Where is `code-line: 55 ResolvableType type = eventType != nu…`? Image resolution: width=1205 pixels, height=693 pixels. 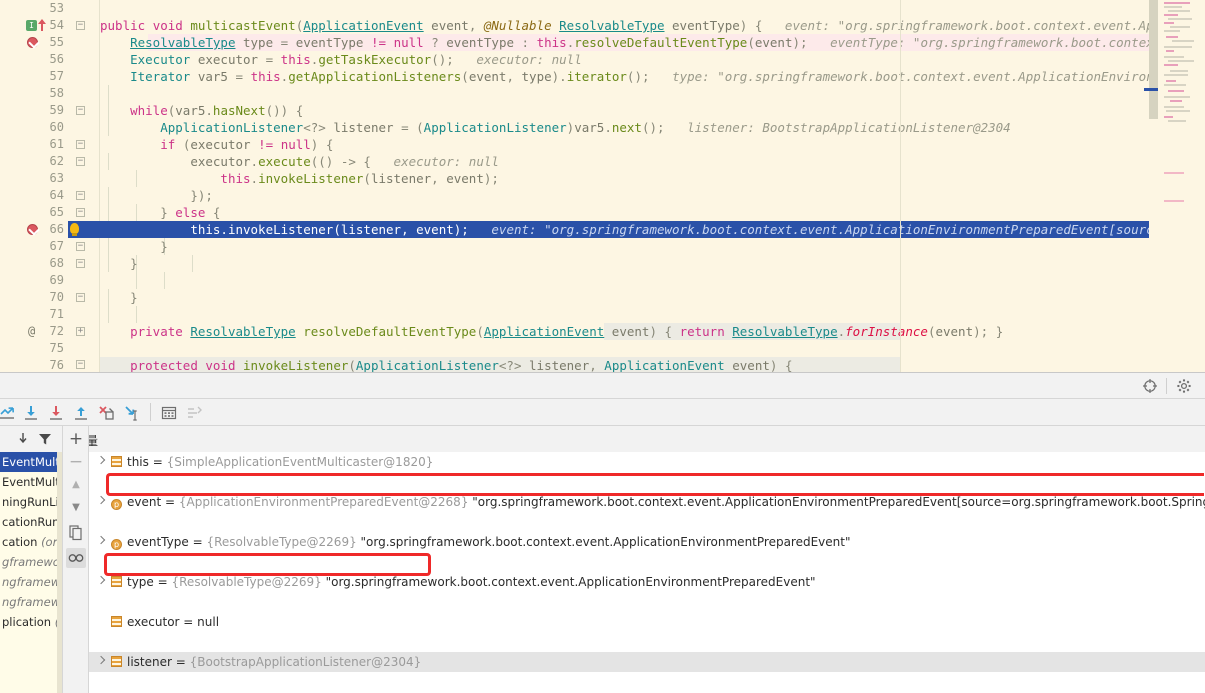
code-line: 55 ResolvableType type = eventType != nu… is located at coordinates (590, 76).